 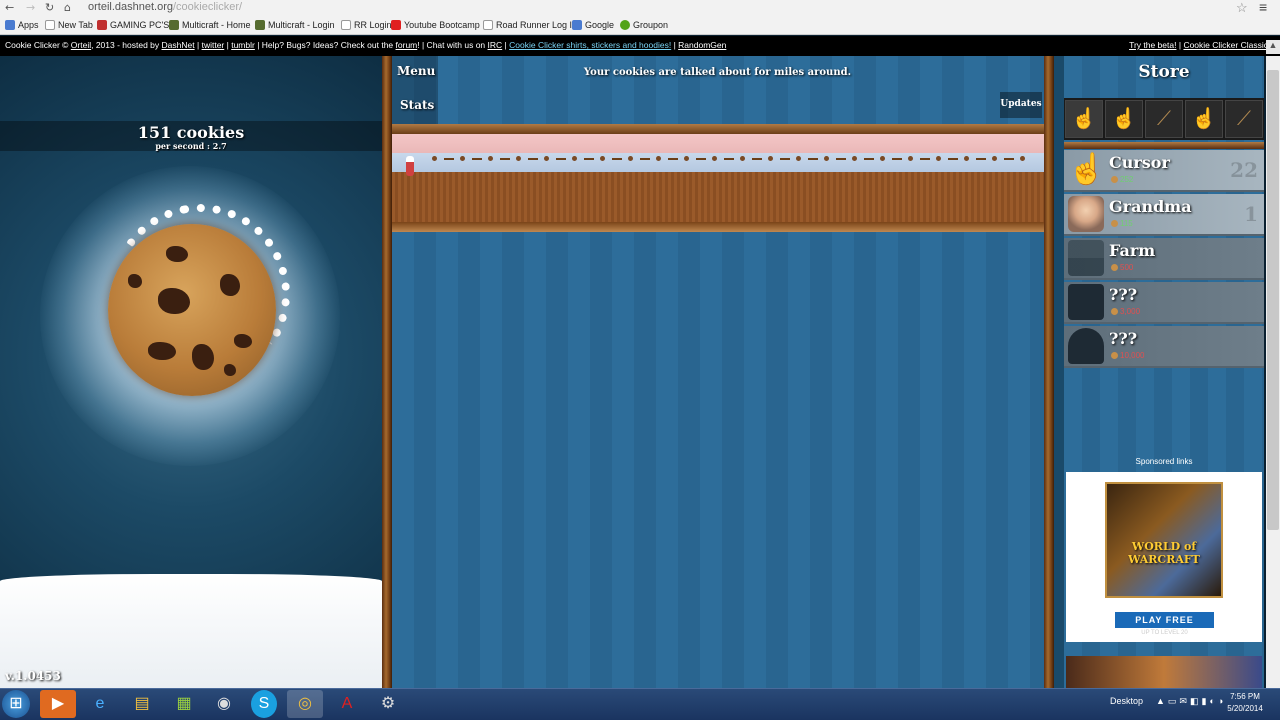 I want to click on clock-time: 7:56 PM, so click(x=1245, y=696).